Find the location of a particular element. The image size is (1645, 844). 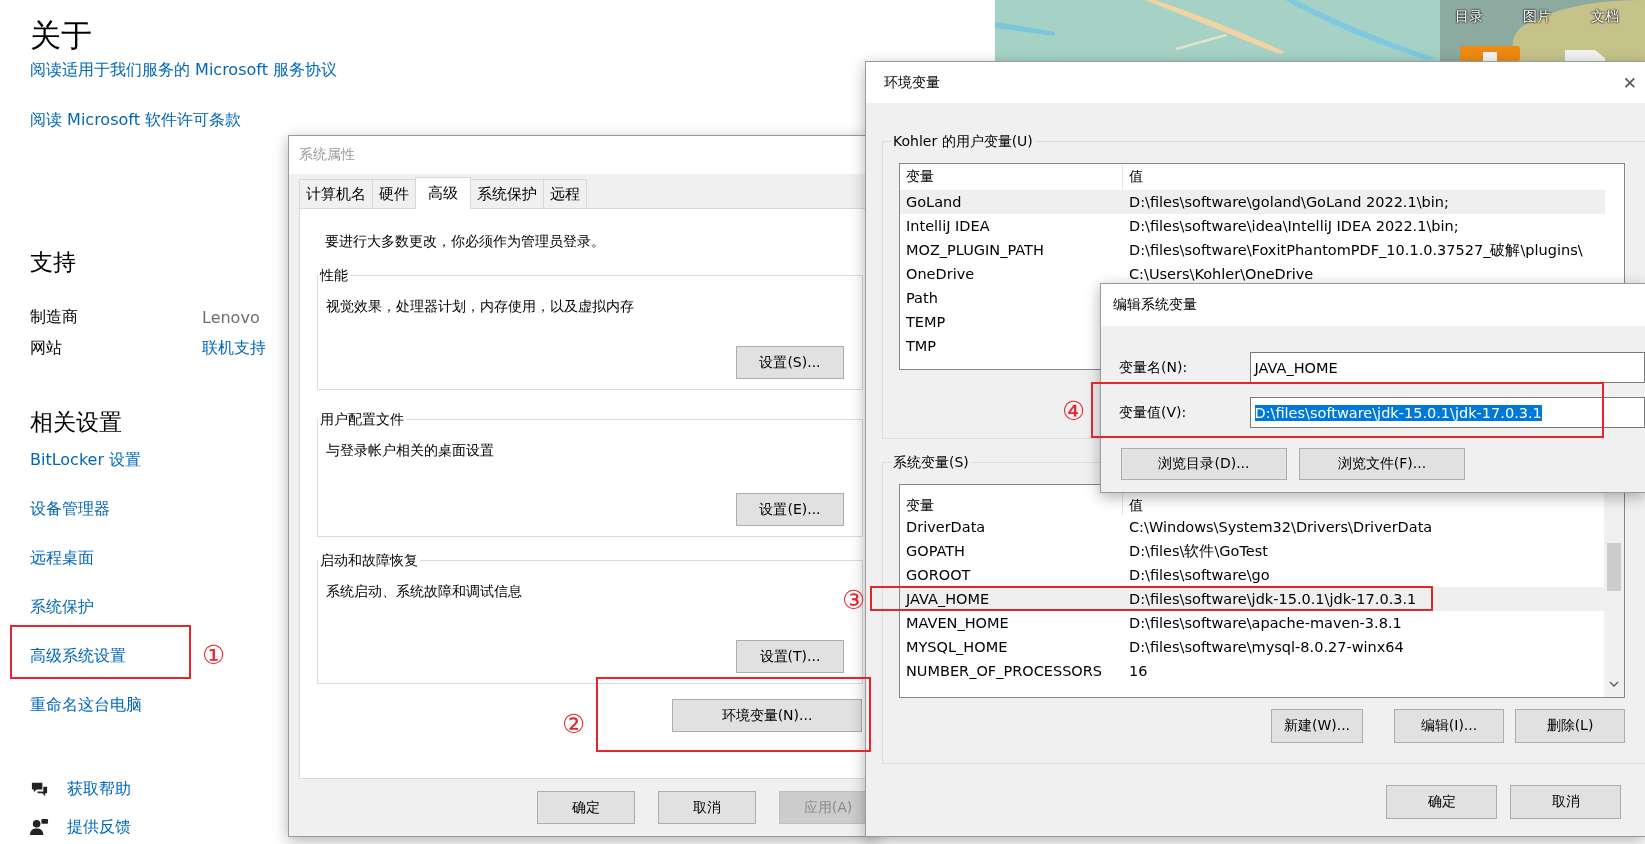

input-field: D:\files\software\jdk-15.0.1\jdk-17.0.3.1 is located at coordinates (1447, 412).